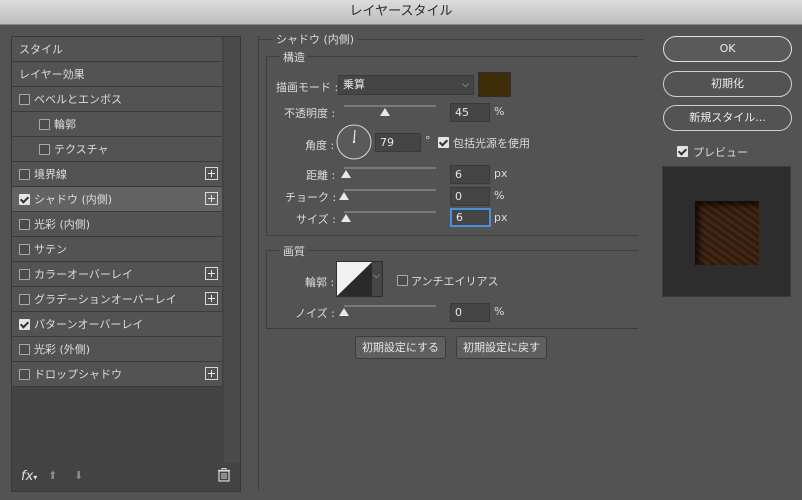  Describe the element at coordinates (344, 312) in the screenshot. I see `noise-slider-thumb` at that location.